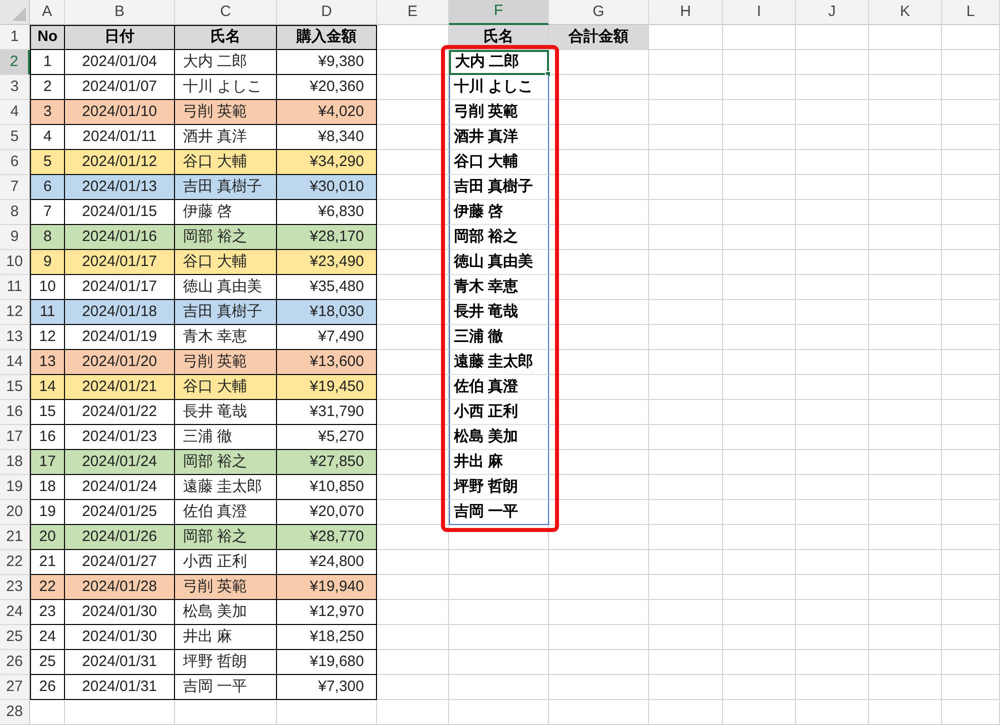  I want to click on table-cell: 1, so click(47, 62).